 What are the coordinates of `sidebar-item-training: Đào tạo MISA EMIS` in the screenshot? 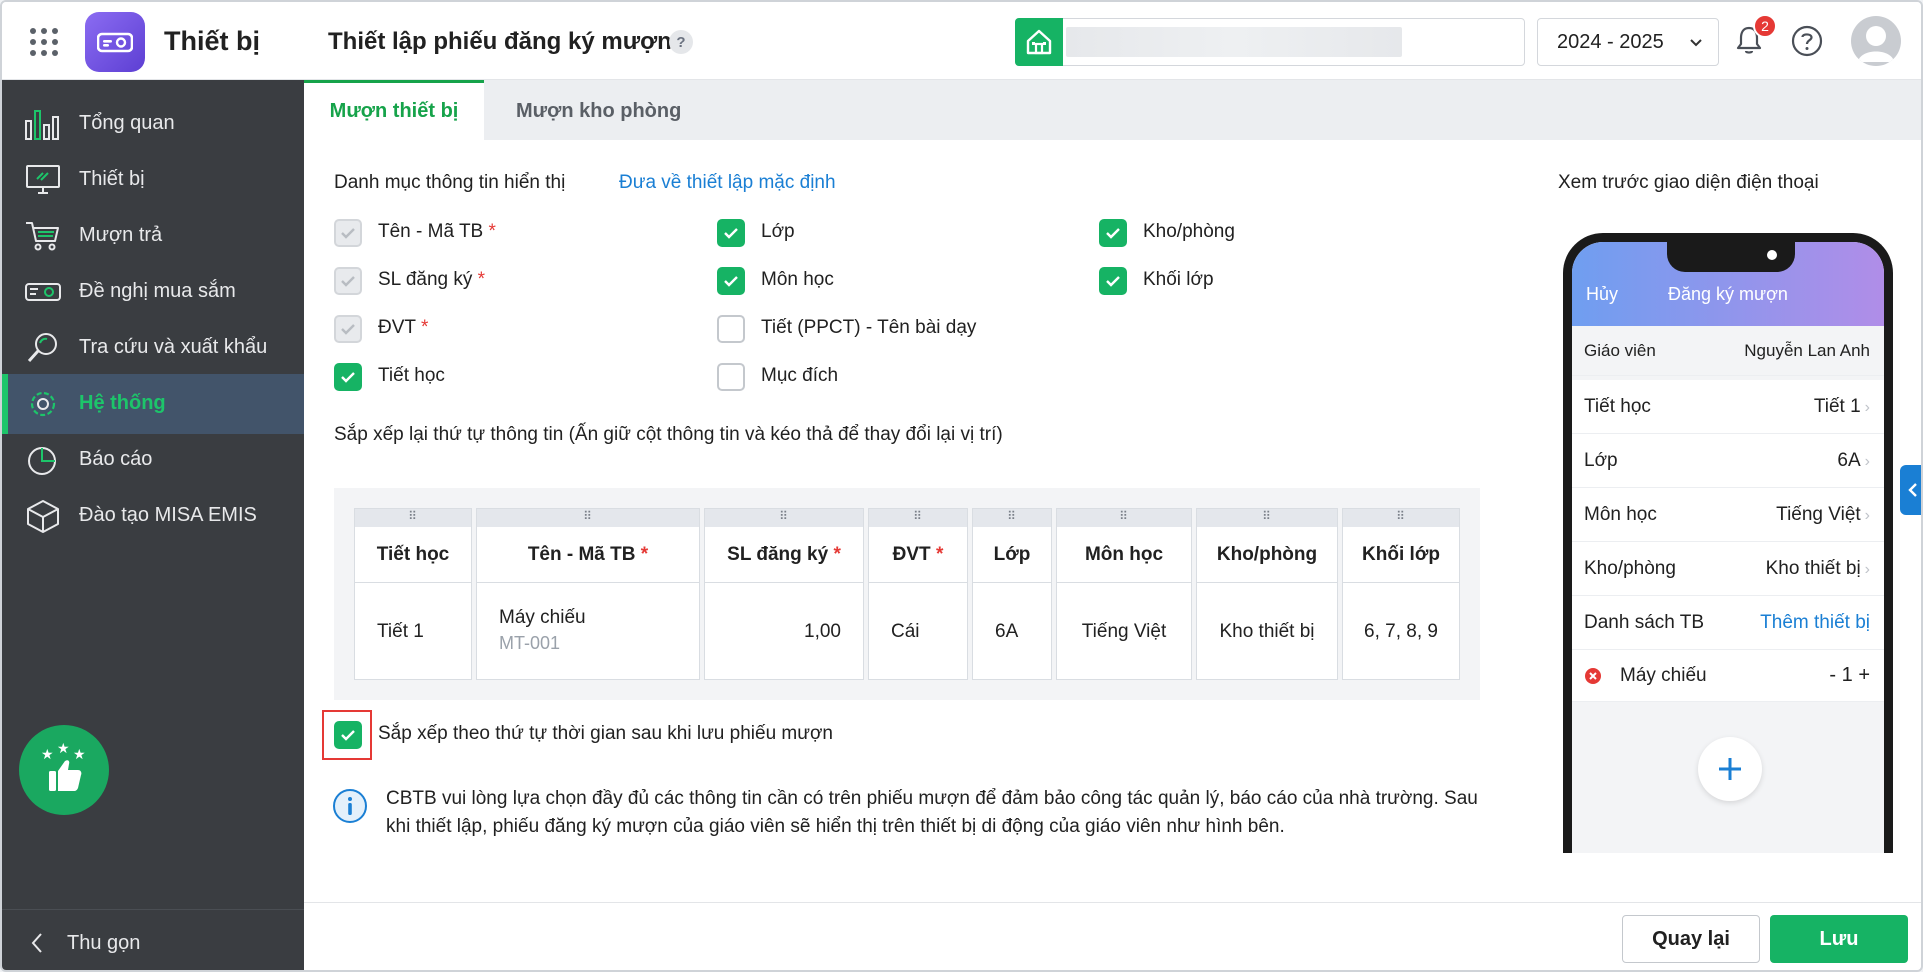 It's located at (153, 516).